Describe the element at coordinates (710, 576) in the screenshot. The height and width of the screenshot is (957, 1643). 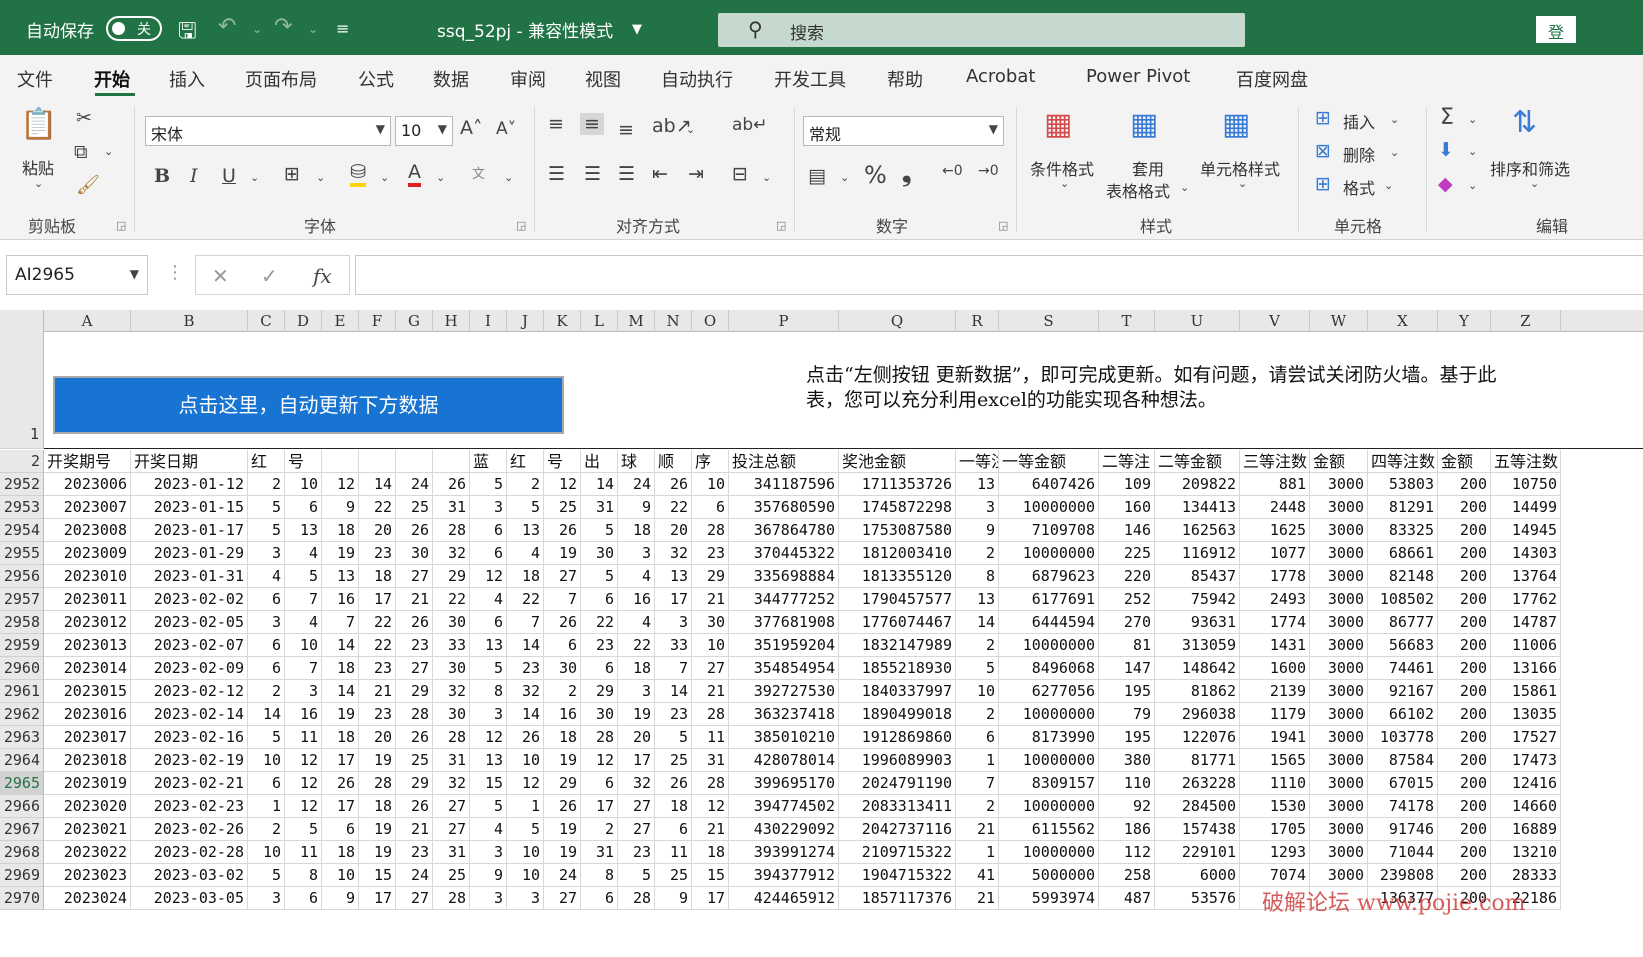
I see `table-cell: 29` at that location.